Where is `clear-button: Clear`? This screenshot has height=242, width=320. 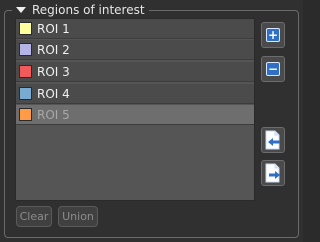
clear-button: Clear is located at coordinates (34, 216).